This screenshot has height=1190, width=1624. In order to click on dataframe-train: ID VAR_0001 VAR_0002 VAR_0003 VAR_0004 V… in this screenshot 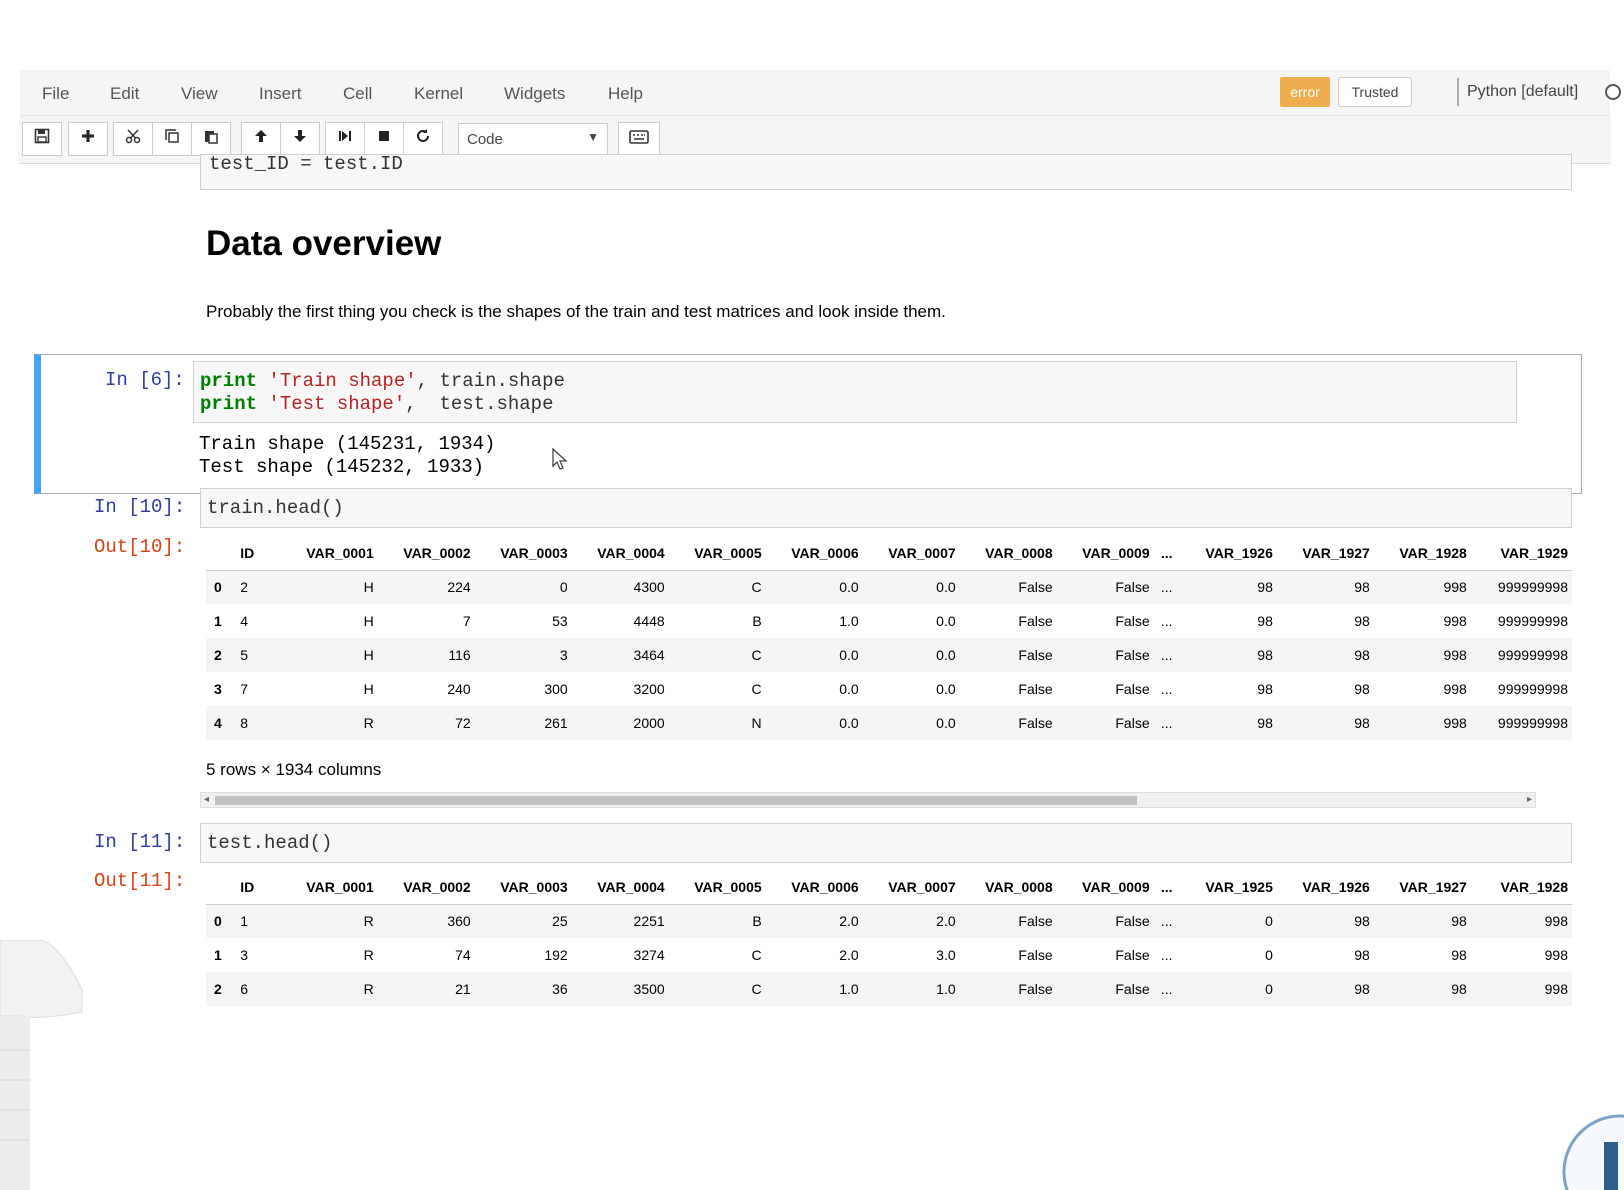, I will do `click(889, 638)`.